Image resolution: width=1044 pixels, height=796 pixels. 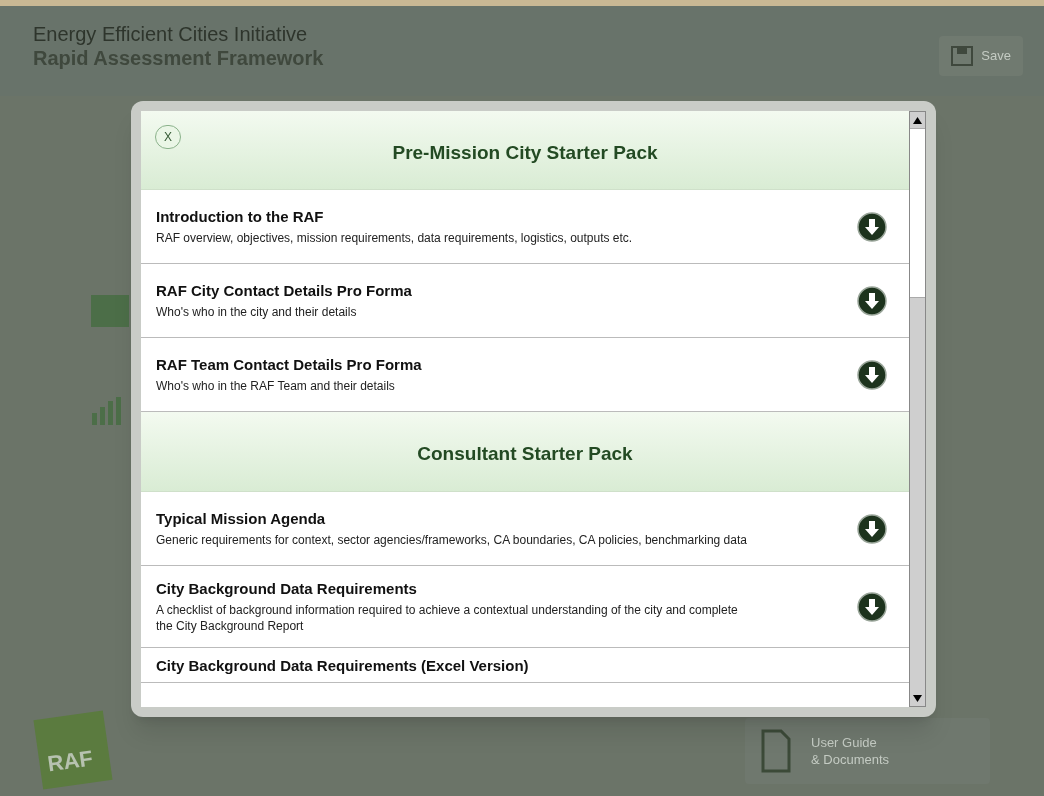 I want to click on document-title: RAF City Contact Details Pro Forma, so click(x=284, y=291).